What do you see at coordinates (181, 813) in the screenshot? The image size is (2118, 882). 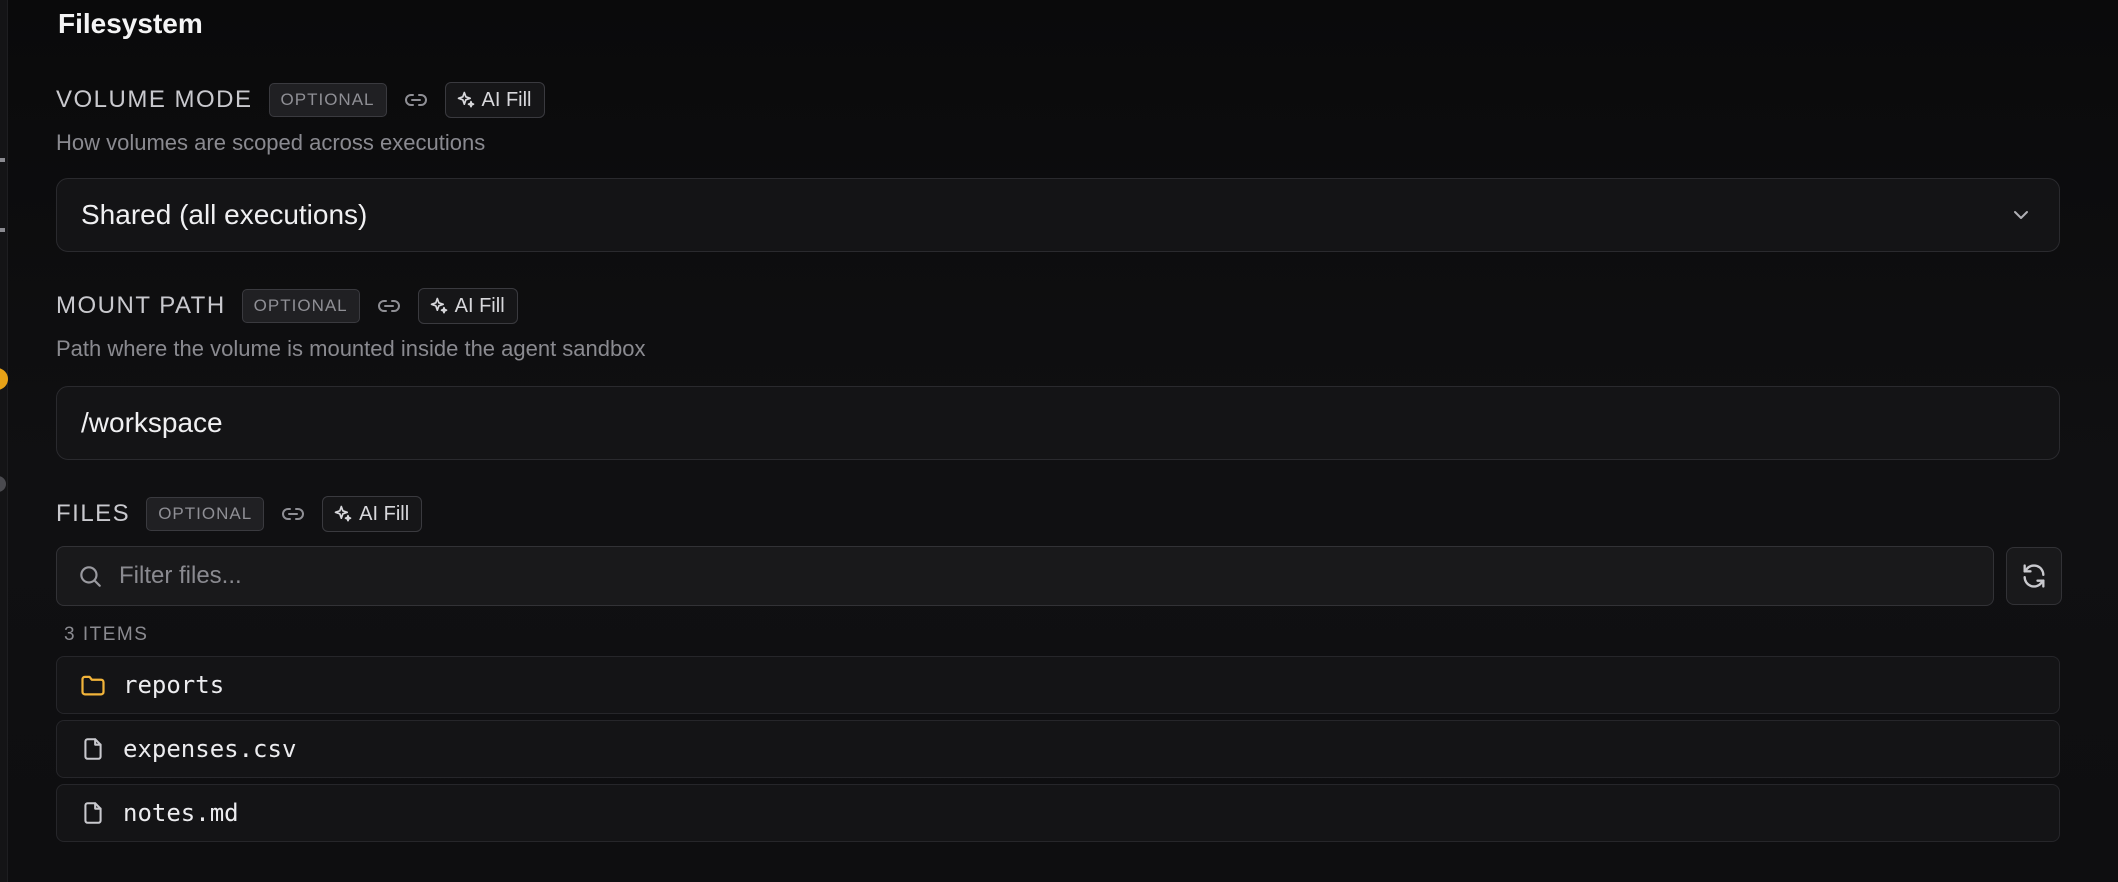 I see `file-name: notes.md` at bounding box center [181, 813].